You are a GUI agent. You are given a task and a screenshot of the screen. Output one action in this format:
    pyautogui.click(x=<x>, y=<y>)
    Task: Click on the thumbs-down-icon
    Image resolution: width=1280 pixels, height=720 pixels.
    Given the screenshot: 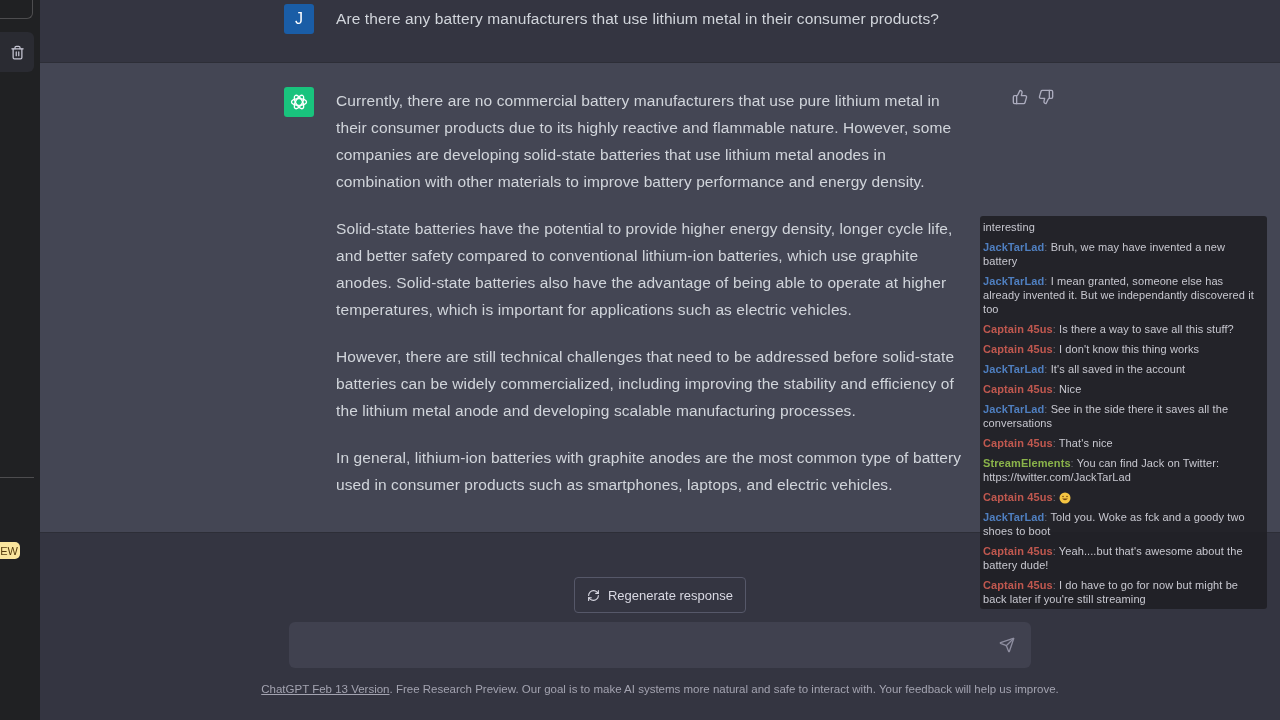 What is the action you would take?
    pyautogui.click(x=1046, y=97)
    